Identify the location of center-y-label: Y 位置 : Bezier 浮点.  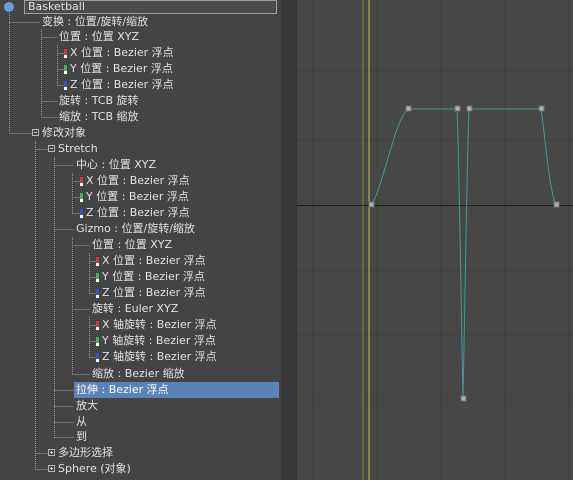
(137, 196).